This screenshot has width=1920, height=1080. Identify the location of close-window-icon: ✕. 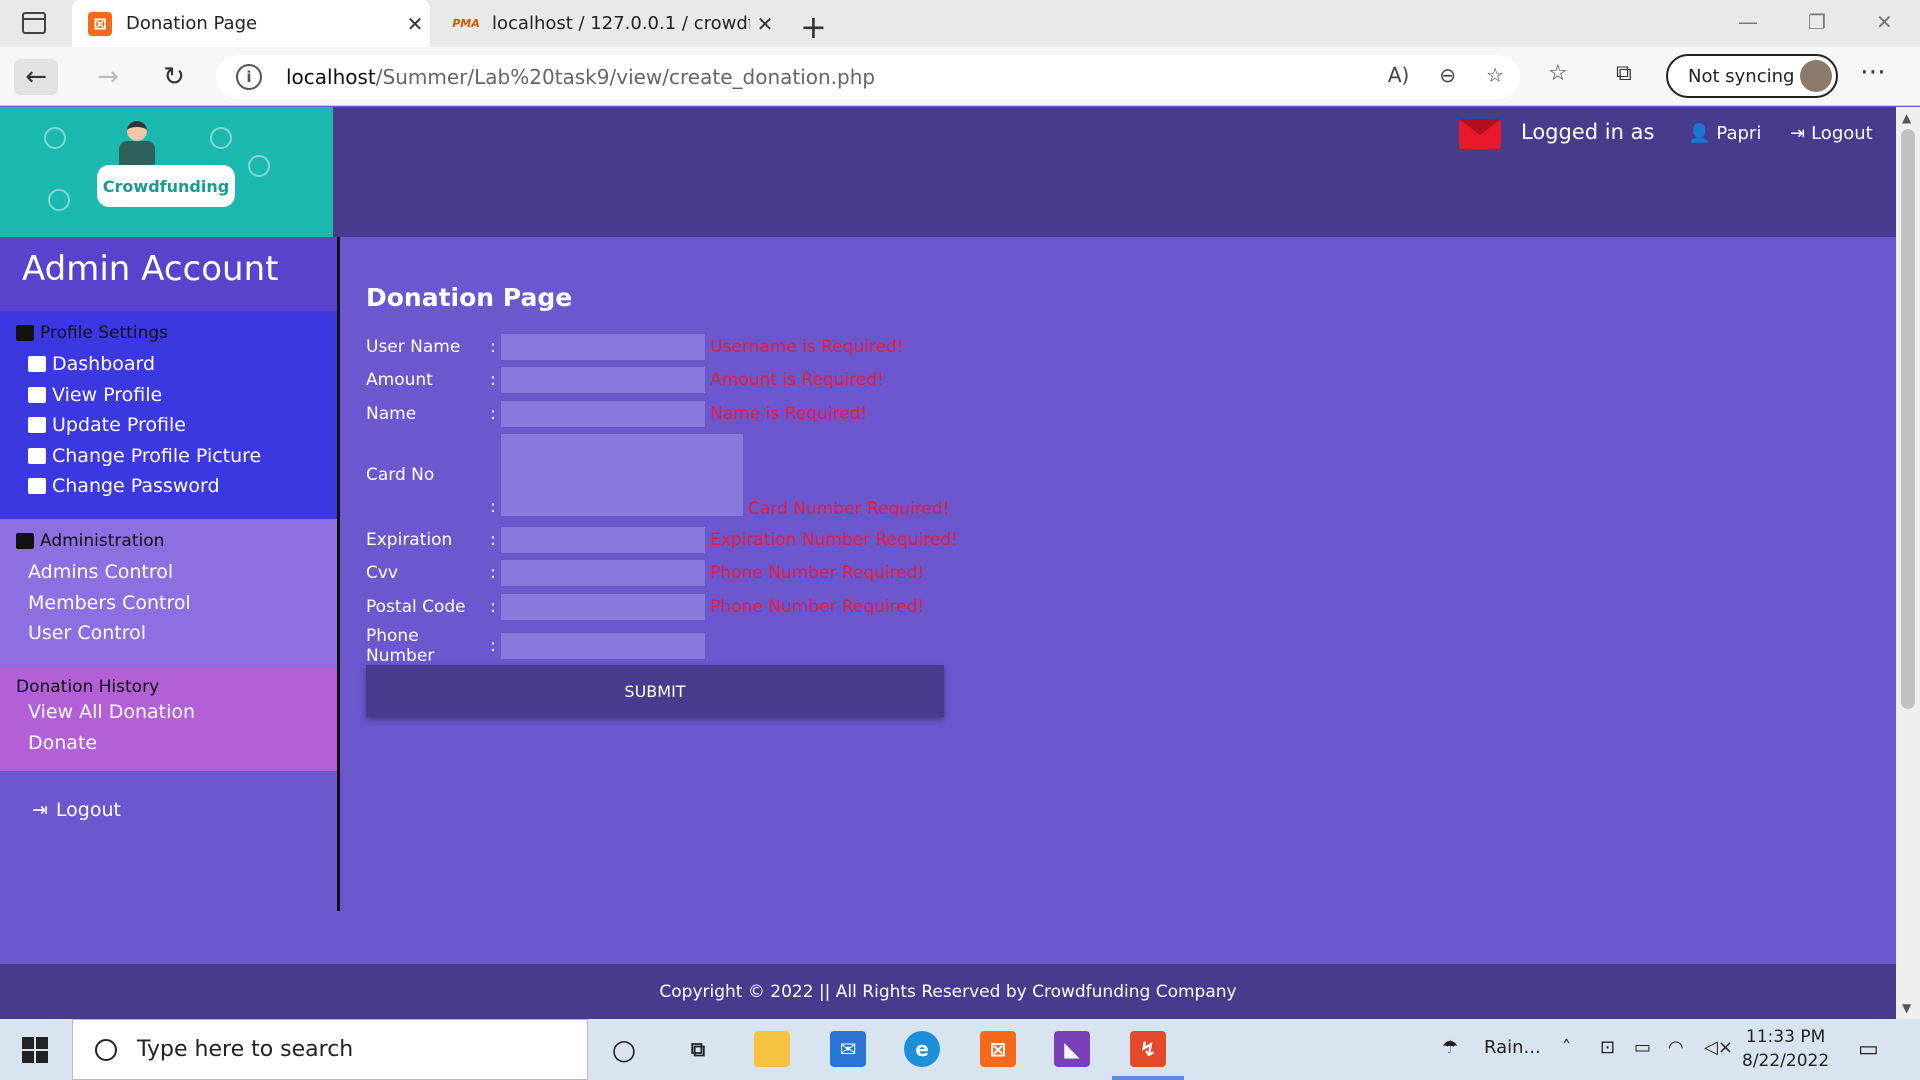
(1884, 22).